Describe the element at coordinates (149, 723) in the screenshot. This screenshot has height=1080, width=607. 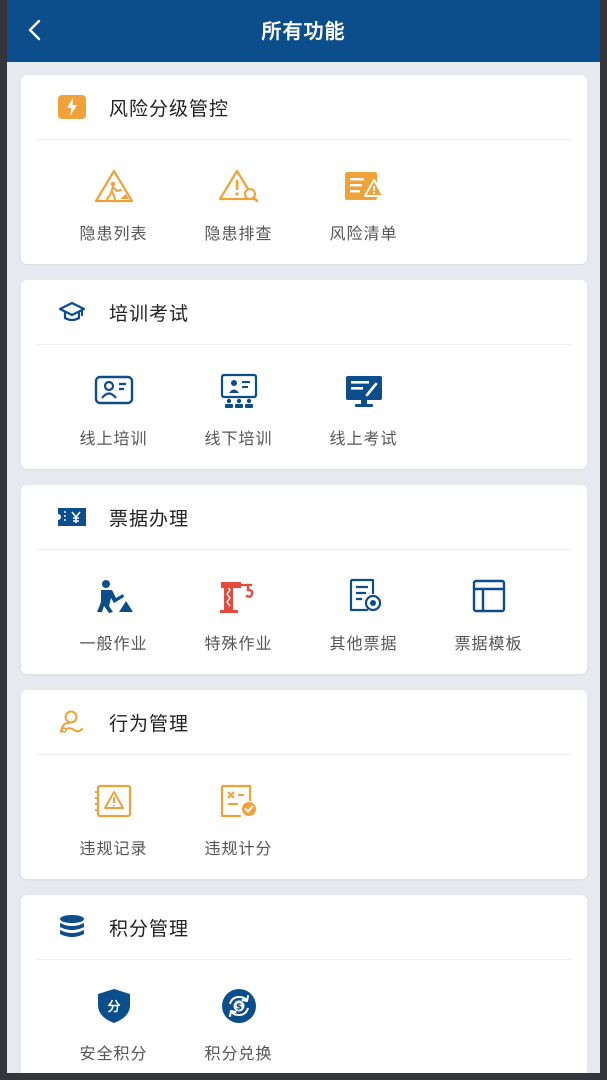
I see `section-title: 行为管理` at that location.